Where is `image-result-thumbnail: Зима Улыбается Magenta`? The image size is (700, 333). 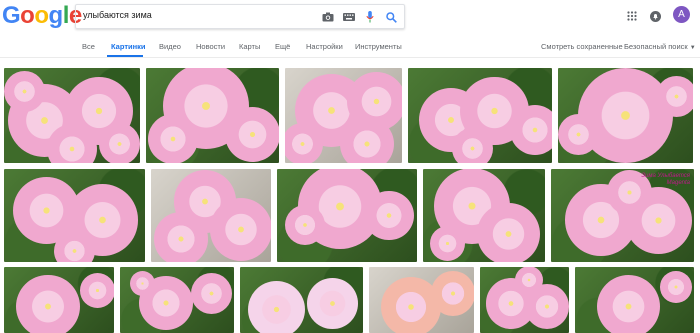
image-result-thumbnail: Зима Улыбается Magenta is located at coordinates (622, 215).